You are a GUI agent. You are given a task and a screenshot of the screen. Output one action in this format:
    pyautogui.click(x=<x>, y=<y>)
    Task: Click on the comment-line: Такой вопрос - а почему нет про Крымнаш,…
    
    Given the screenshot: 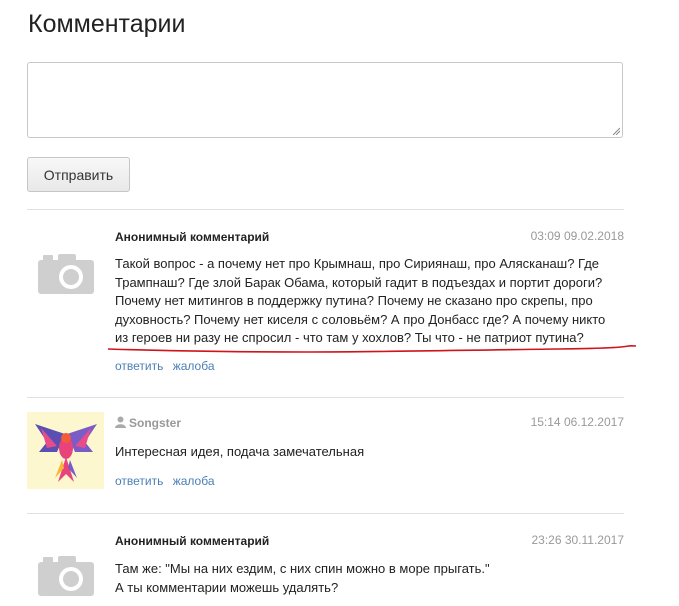 What is the action you would take?
    pyautogui.click(x=357, y=263)
    